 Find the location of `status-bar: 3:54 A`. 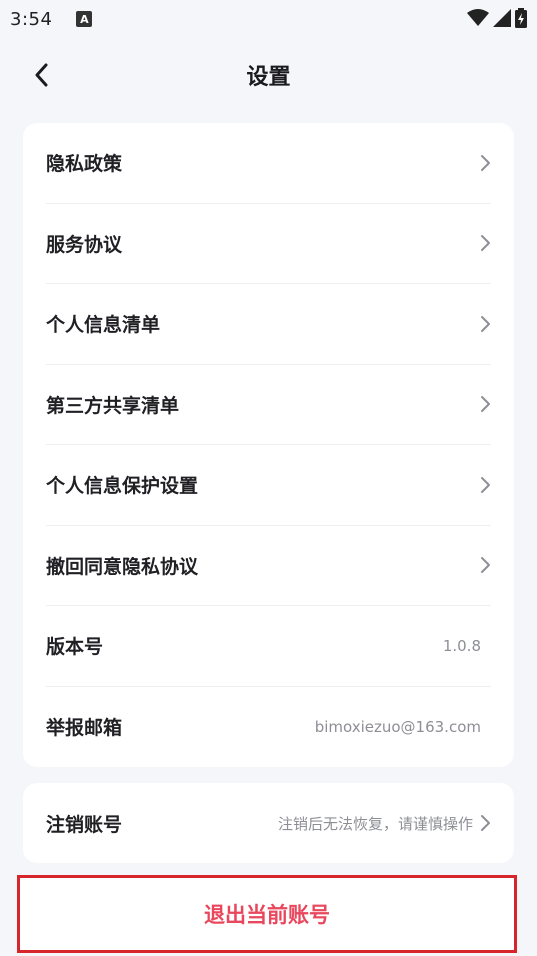

status-bar: 3:54 A is located at coordinates (268, 19).